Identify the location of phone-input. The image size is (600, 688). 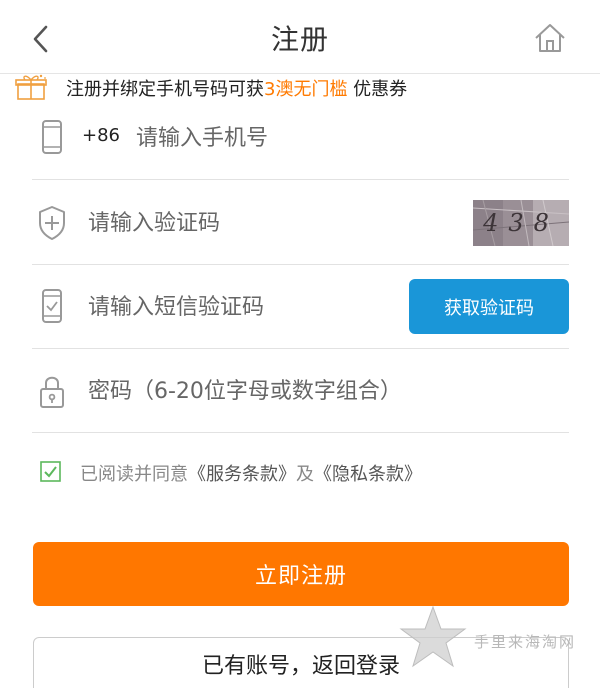
(346, 138).